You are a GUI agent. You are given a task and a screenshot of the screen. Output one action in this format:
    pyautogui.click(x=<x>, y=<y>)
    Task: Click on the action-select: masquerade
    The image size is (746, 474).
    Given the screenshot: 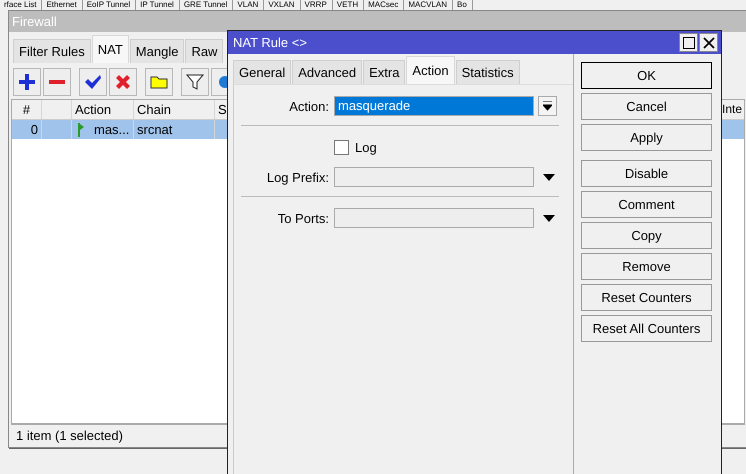 What is the action you would take?
    pyautogui.click(x=434, y=106)
    